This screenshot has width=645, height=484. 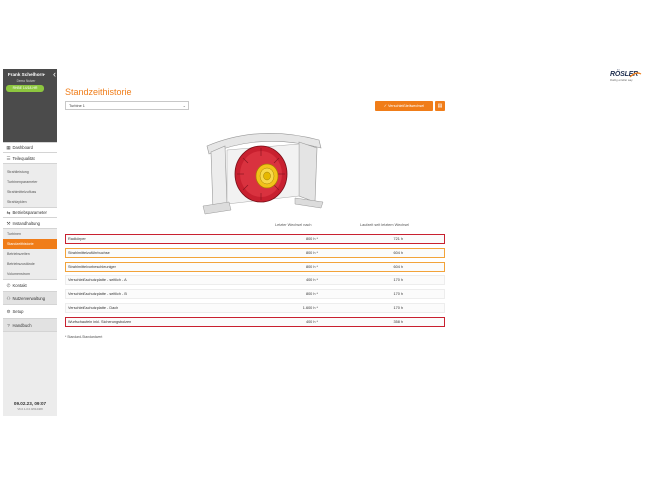 I want to click on calendar-icon: ▤, so click(x=440, y=106).